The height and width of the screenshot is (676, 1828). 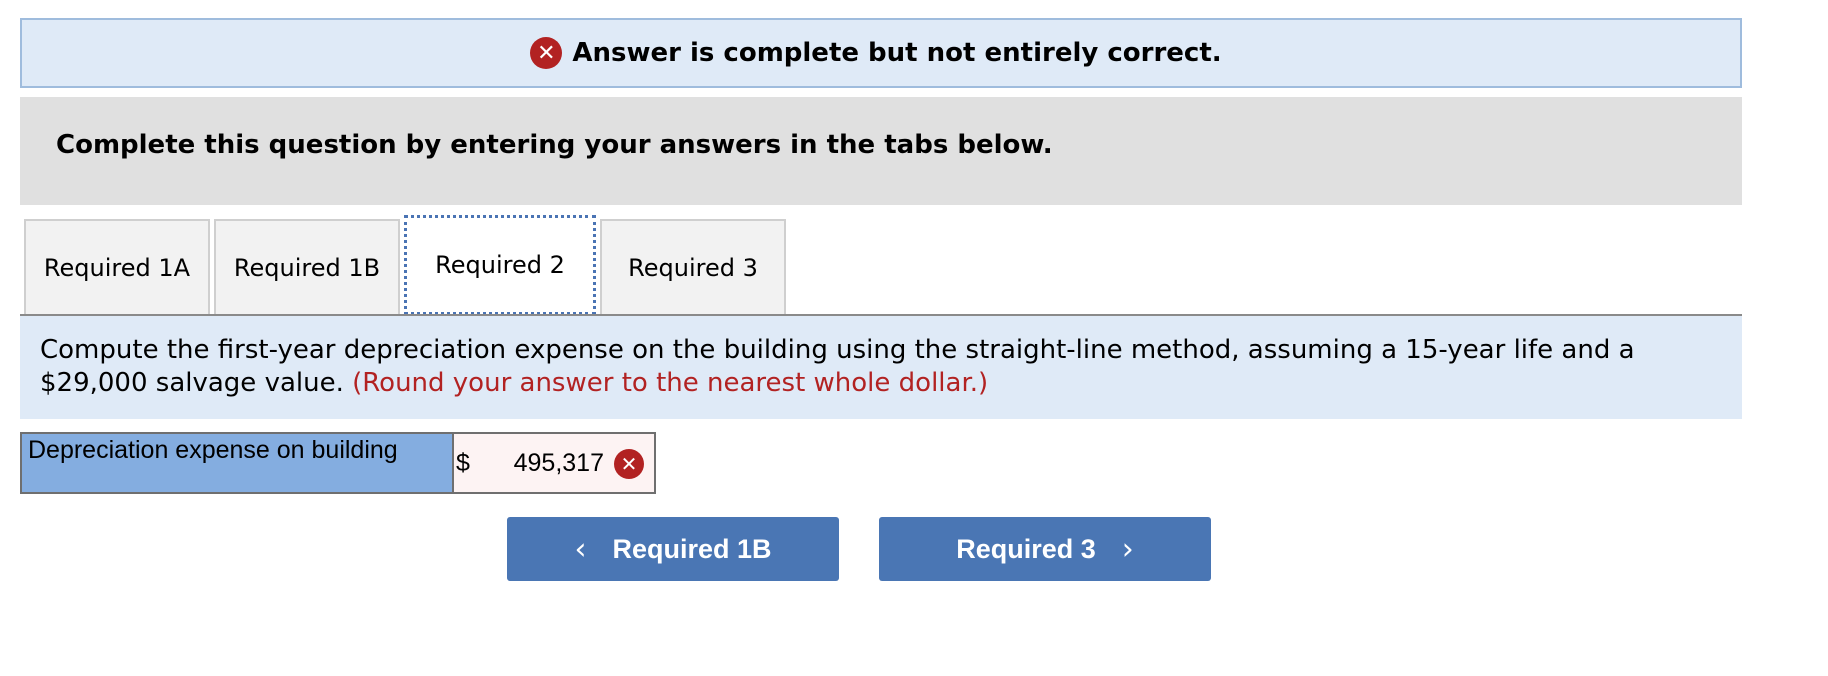 I want to click on next-tab-button: Required 3 ›, so click(x=1045, y=549).